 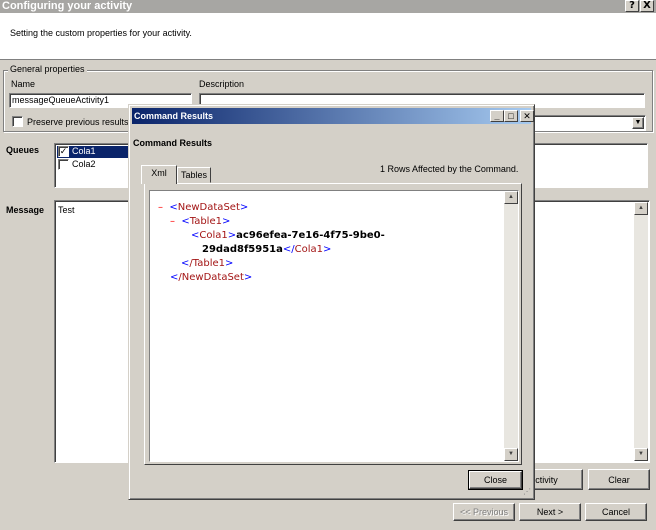 What do you see at coordinates (17, 121) in the screenshot?
I see `preserve-results-checkbox` at bounding box center [17, 121].